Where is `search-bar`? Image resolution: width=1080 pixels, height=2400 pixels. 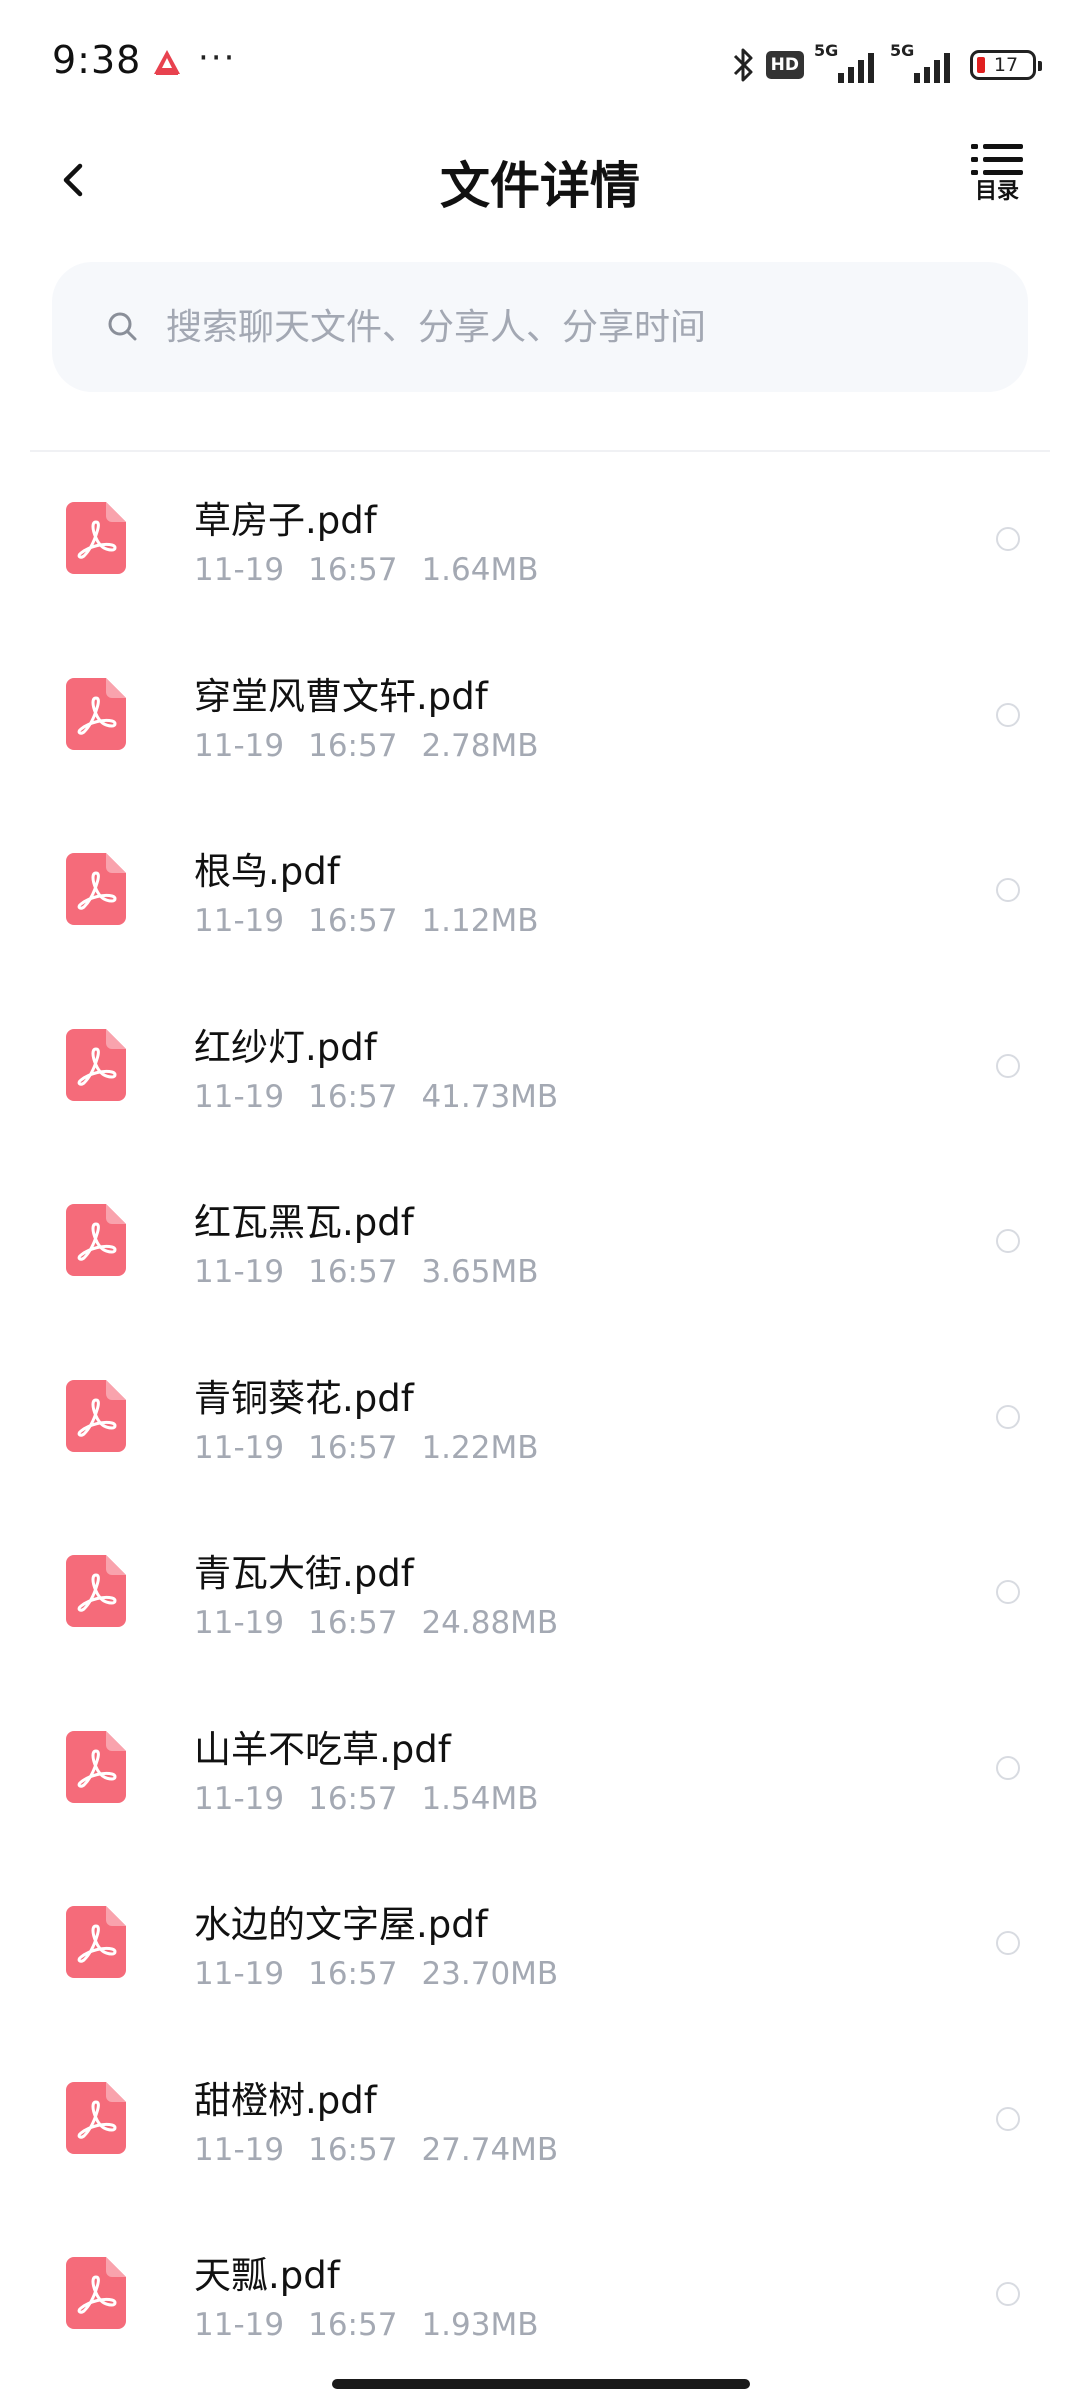 search-bar is located at coordinates (540, 327).